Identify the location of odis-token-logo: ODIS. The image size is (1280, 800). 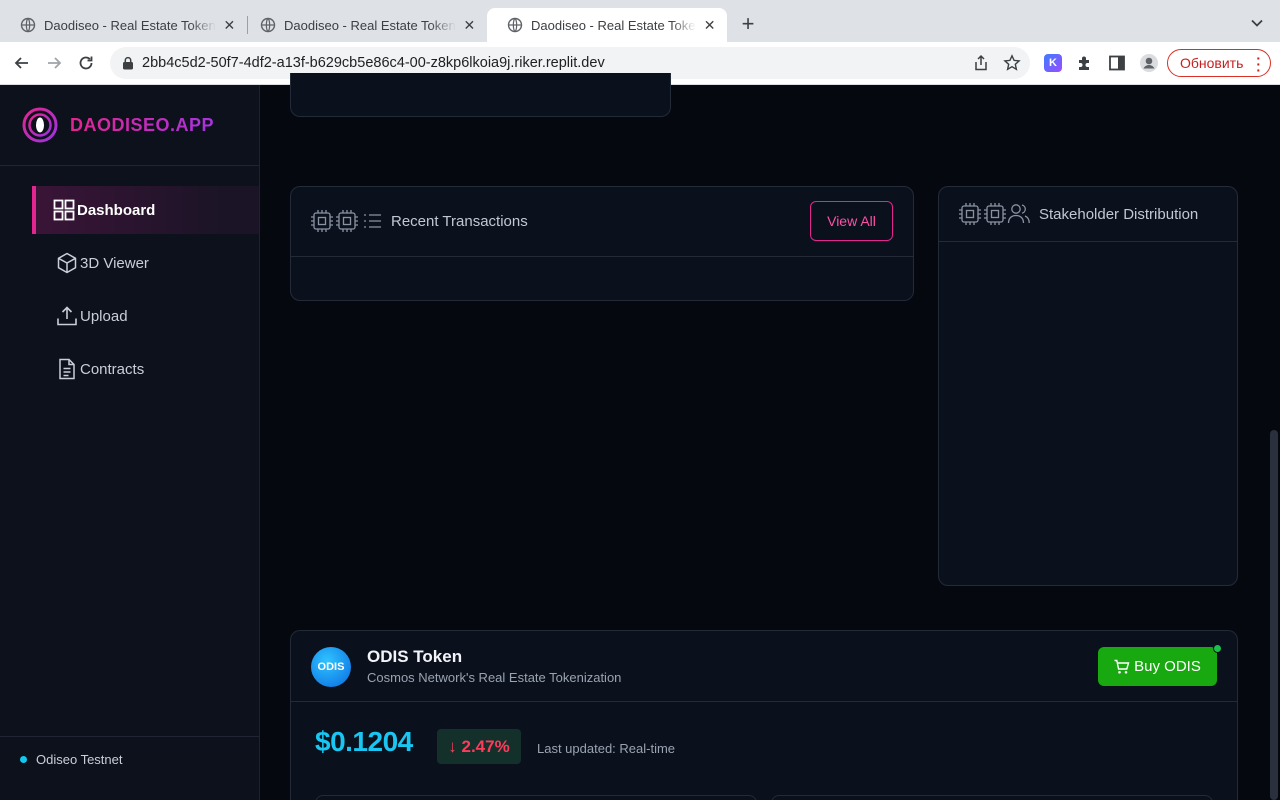
(331, 667).